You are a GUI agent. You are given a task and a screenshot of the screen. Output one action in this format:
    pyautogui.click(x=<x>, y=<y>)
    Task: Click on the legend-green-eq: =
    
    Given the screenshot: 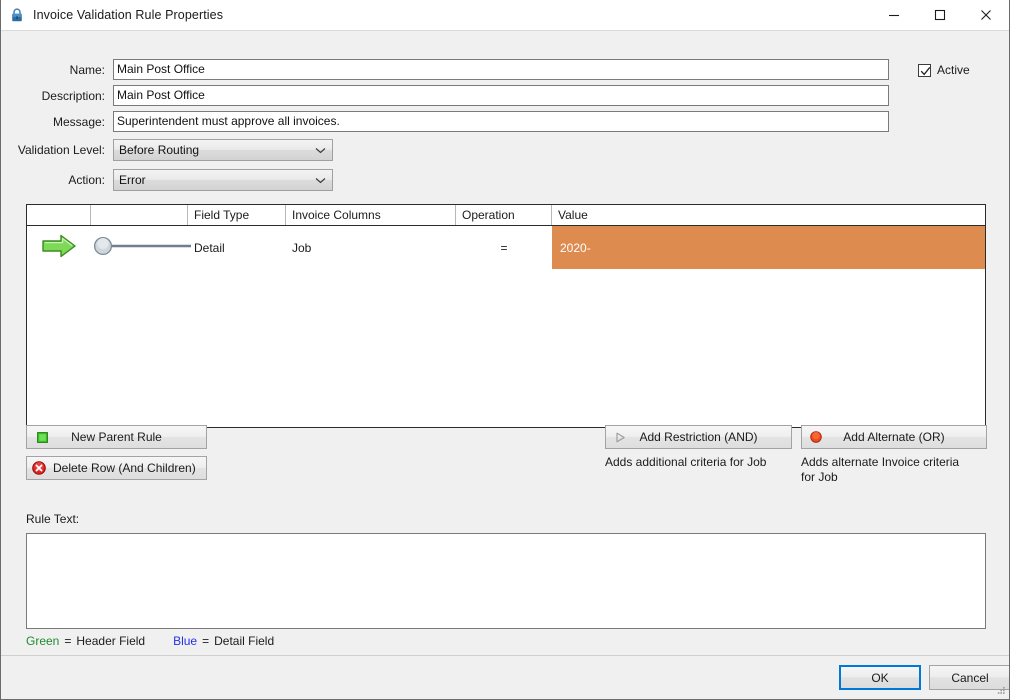 What is the action you would take?
    pyautogui.click(x=68, y=641)
    